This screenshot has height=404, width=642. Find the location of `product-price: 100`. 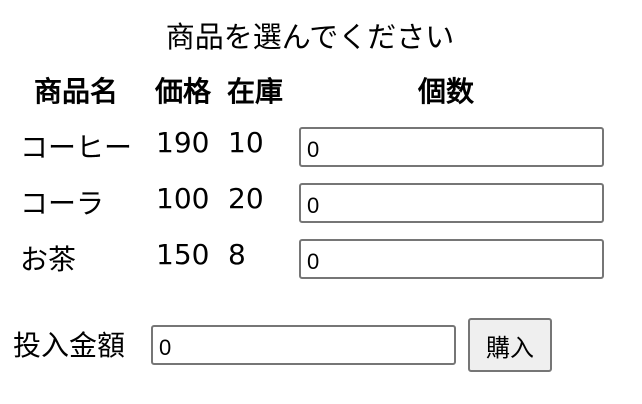

product-price: 100 is located at coordinates (183, 198).